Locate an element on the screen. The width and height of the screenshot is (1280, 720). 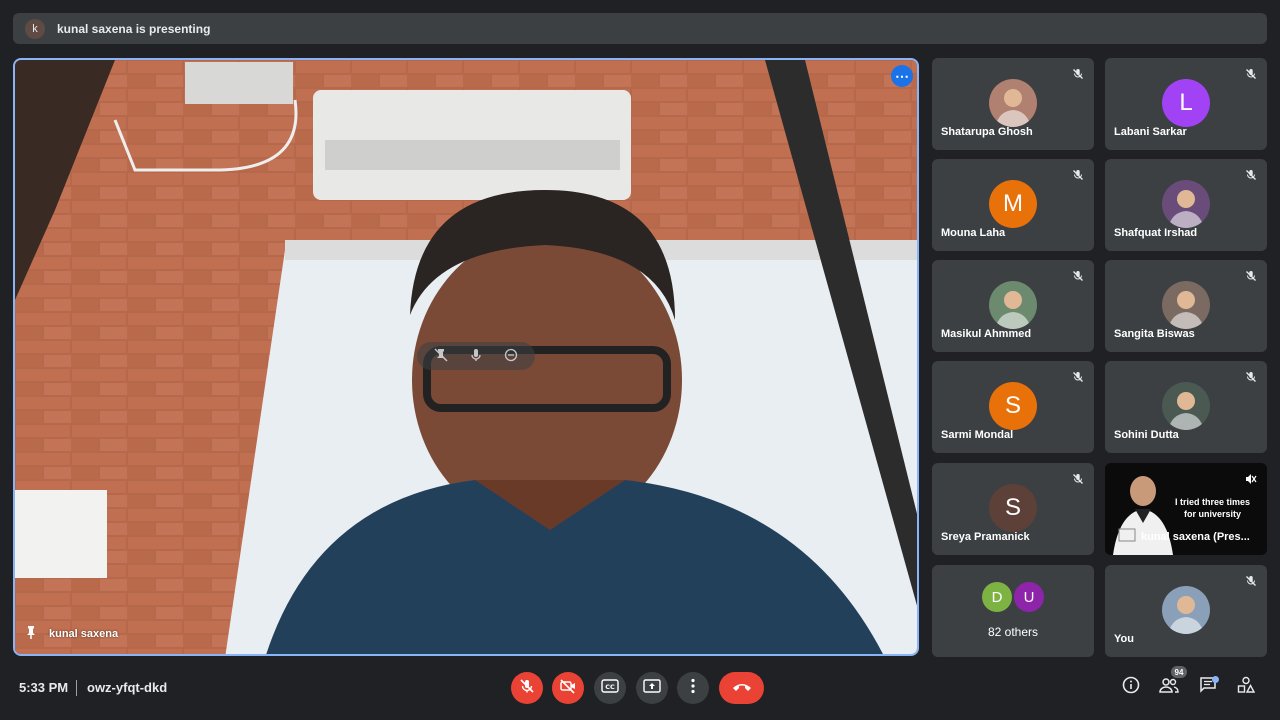
mic-toggle-button is located at coordinates (527, 688).